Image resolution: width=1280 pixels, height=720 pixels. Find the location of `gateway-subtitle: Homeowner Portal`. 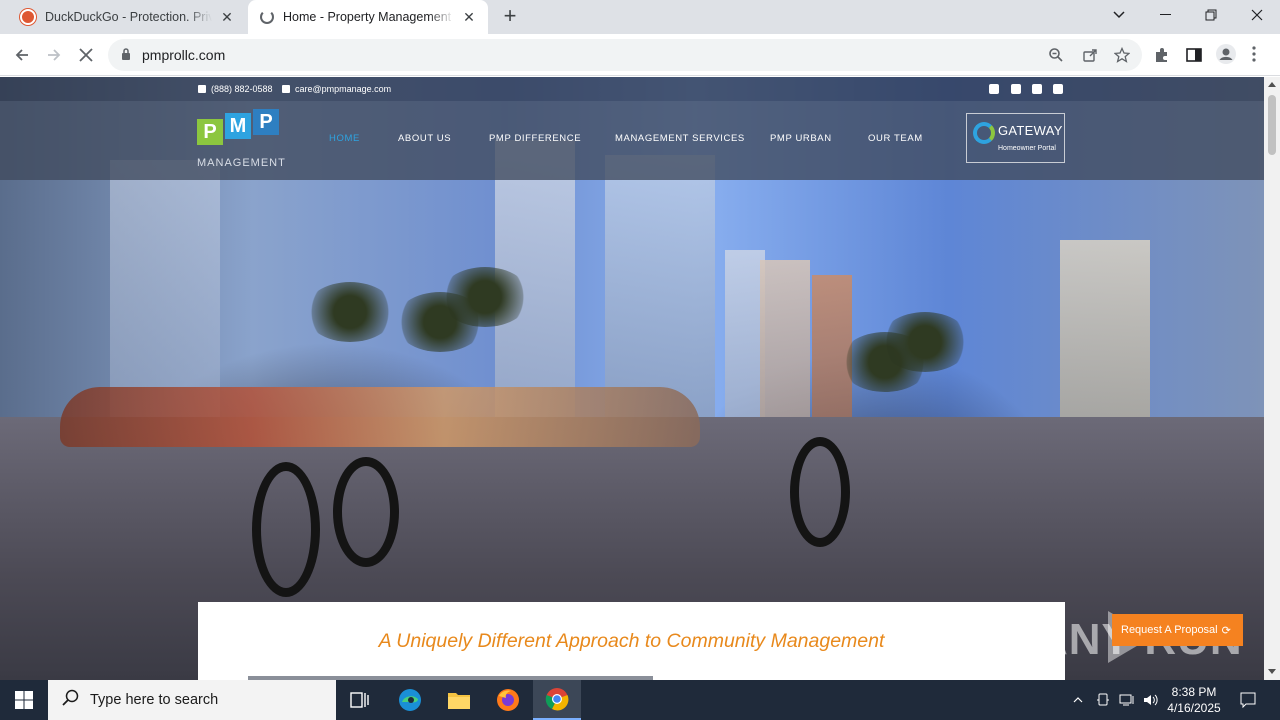

gateway-subtitle: Homeowner Portal is located at coordinates (1027, 148).